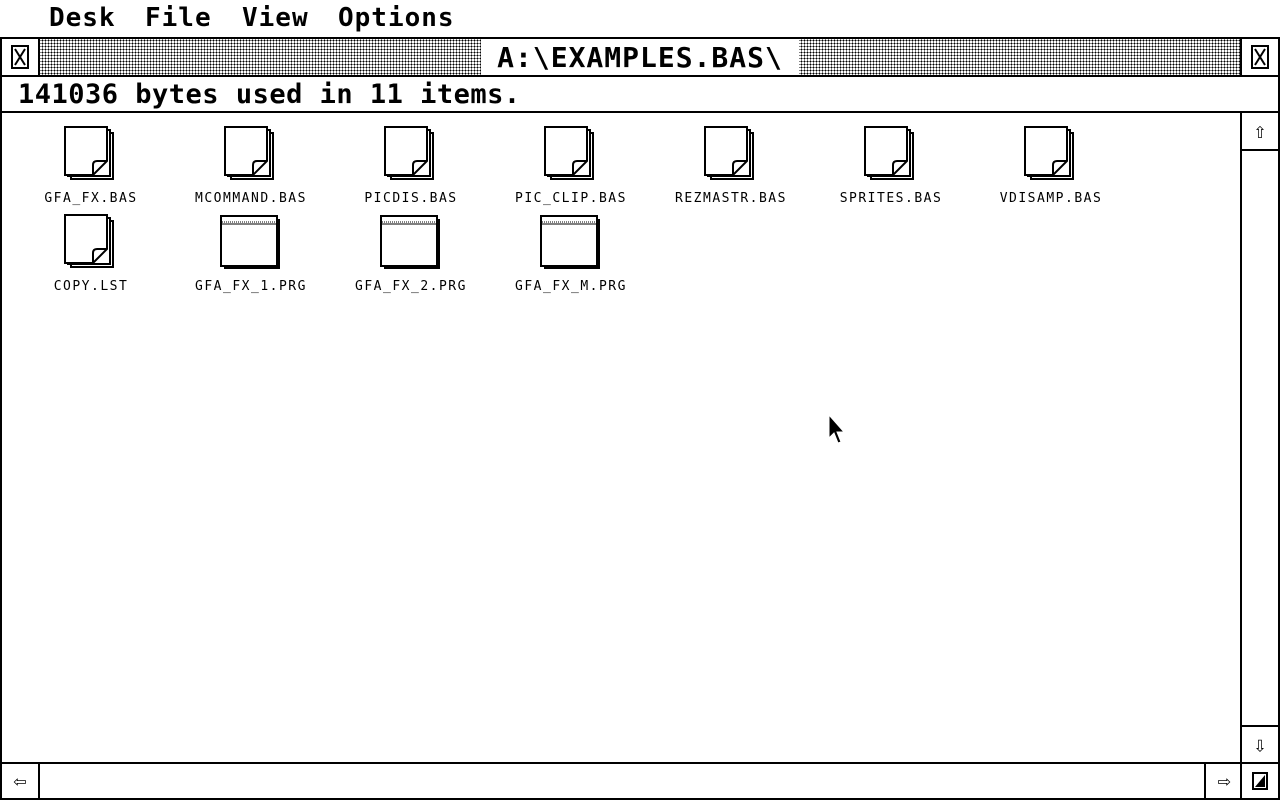  I want to click on file-label: REZMASTR.BAS, so click(731, 198).